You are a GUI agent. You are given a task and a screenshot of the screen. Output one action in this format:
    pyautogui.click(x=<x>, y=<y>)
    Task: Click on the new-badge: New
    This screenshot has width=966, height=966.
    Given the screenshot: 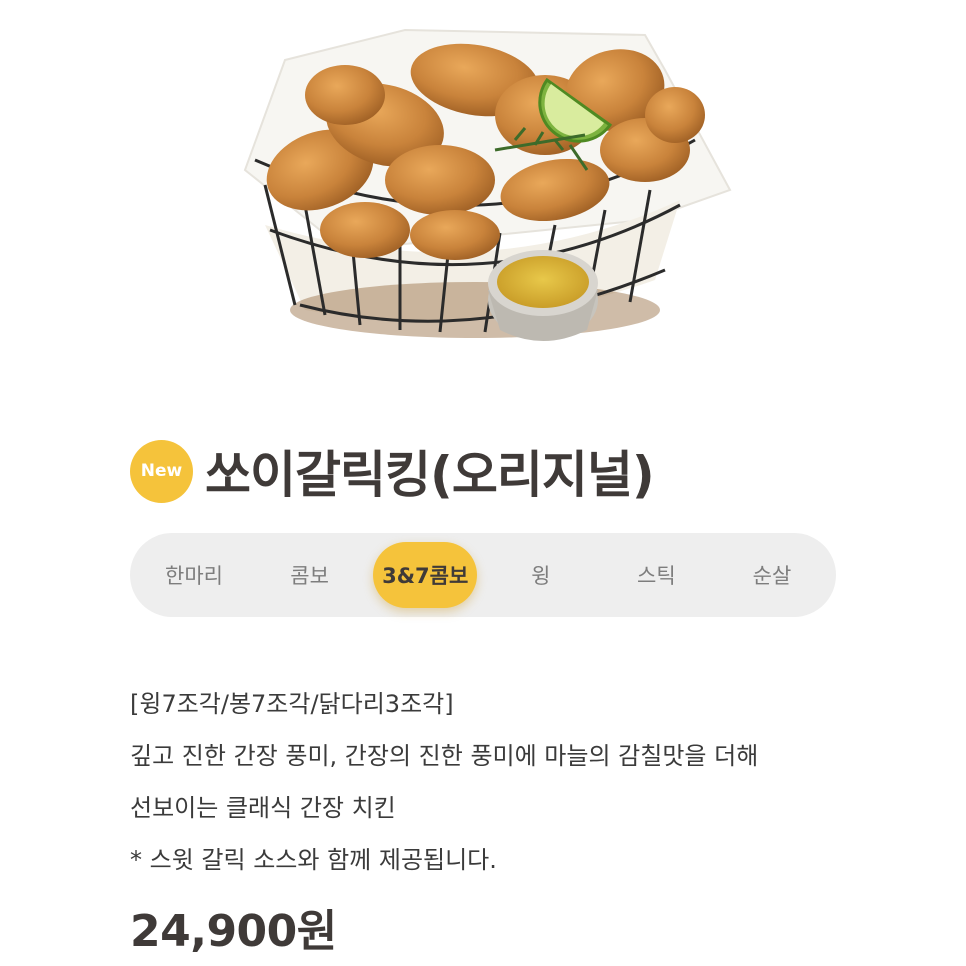 What is the action you would take?
    pyautogui.click(x=161, y=471)
    